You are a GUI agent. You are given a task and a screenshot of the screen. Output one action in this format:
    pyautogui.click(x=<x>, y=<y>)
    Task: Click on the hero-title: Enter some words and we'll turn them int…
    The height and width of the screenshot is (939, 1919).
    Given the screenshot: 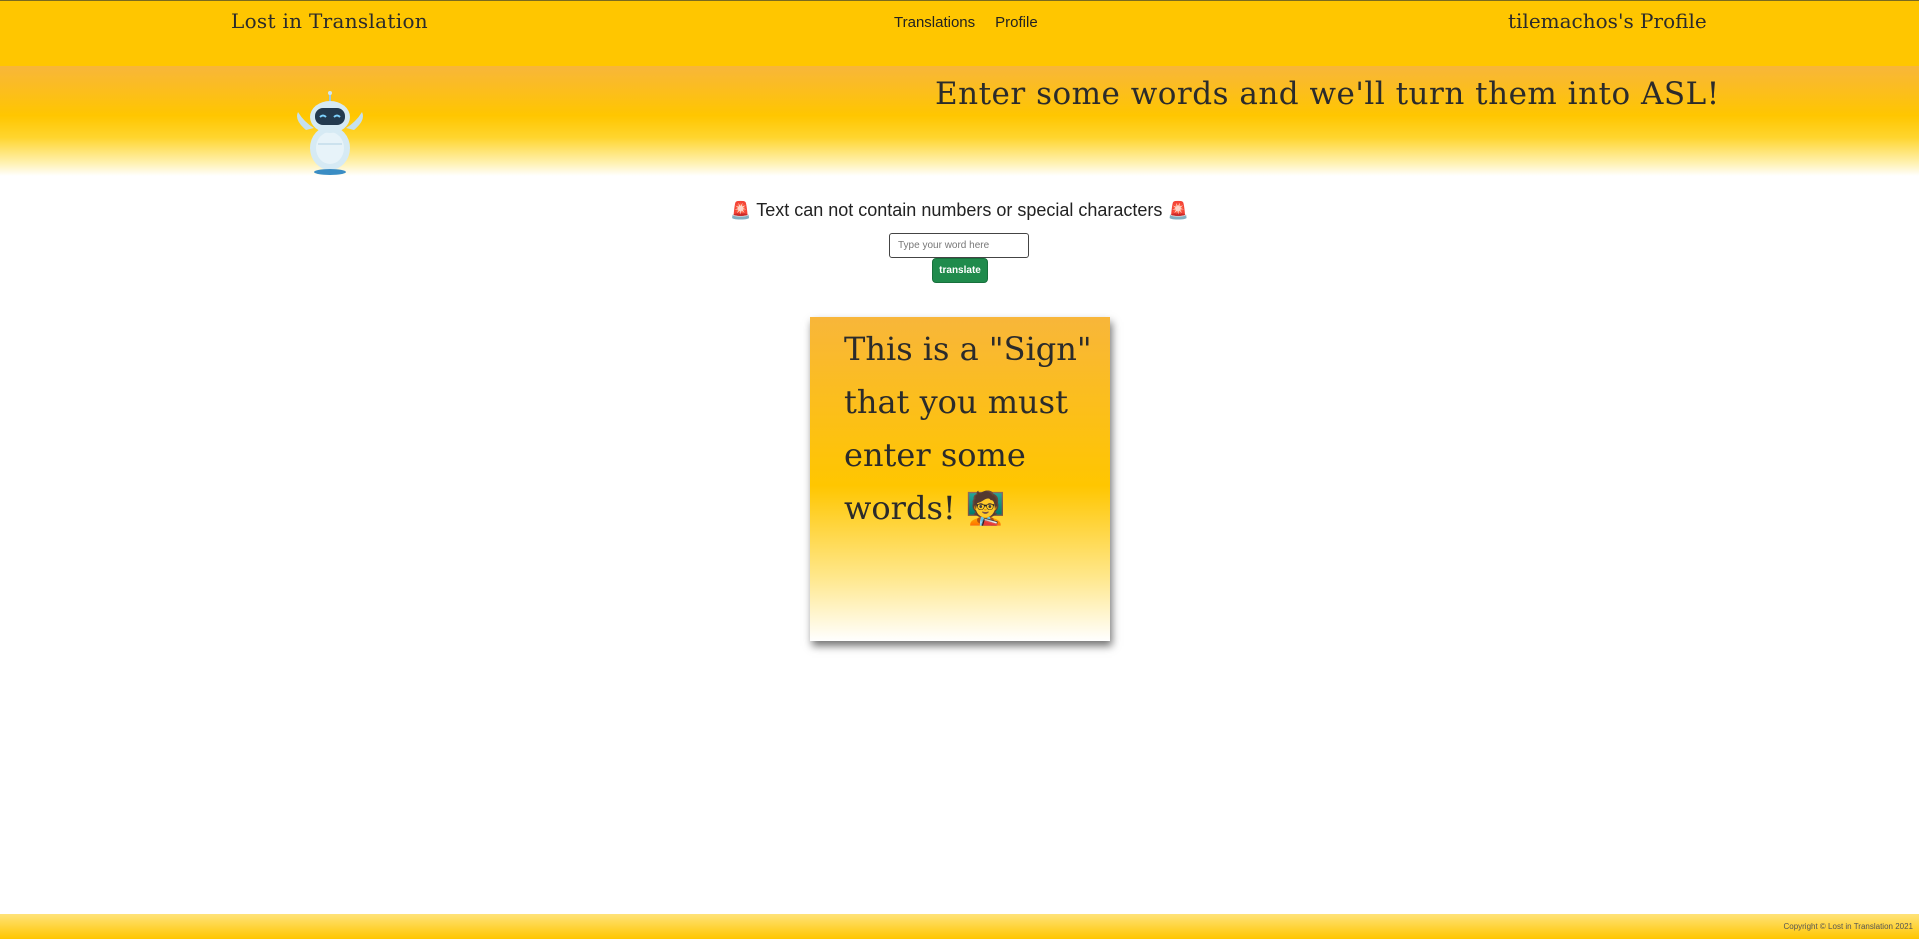 What is the action you would take?
    pyautogui.click(x=1327, y=94)
    